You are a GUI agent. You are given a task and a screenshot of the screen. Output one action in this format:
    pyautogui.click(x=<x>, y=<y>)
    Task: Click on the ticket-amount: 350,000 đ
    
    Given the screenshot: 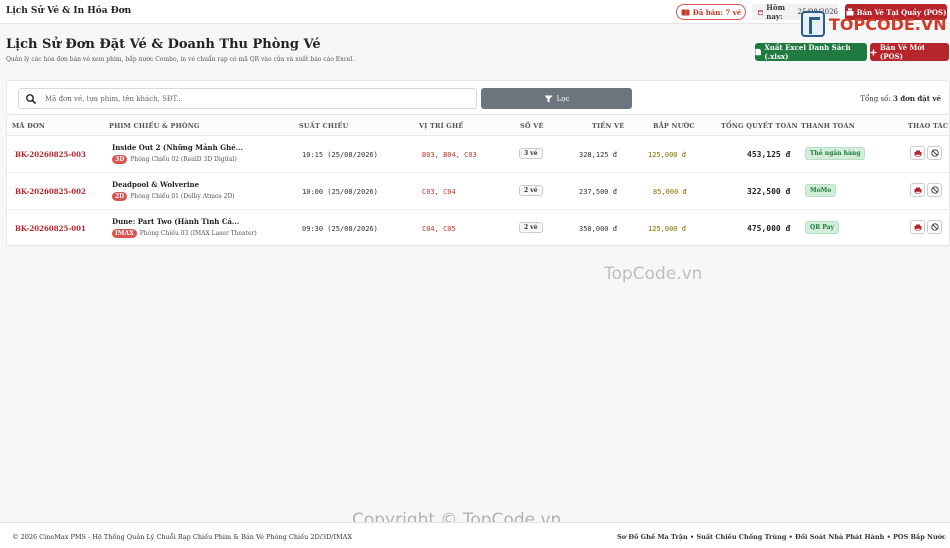 What is the action you would take?
    pyautogui.click(x=598, y=229)
    